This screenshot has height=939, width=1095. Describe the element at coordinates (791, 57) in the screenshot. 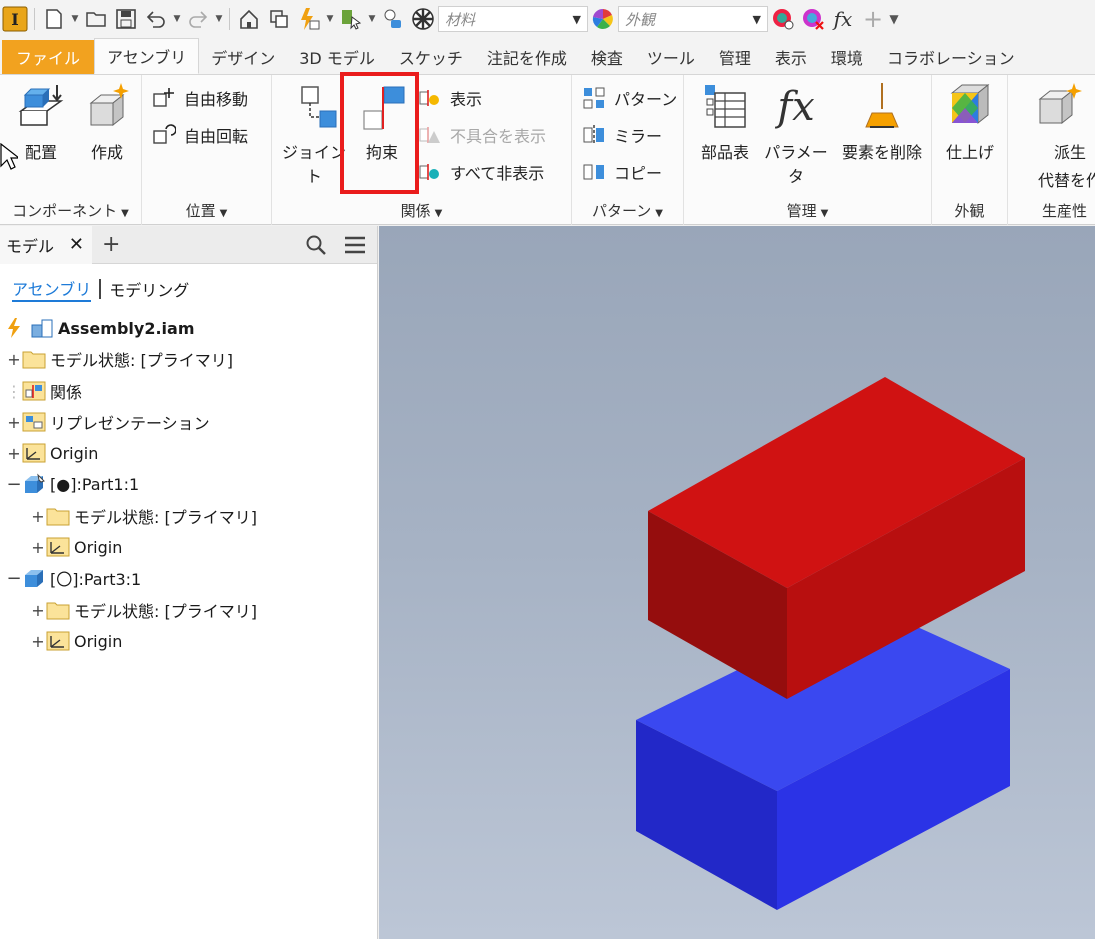

I see `tab-view: 表示` at that location.